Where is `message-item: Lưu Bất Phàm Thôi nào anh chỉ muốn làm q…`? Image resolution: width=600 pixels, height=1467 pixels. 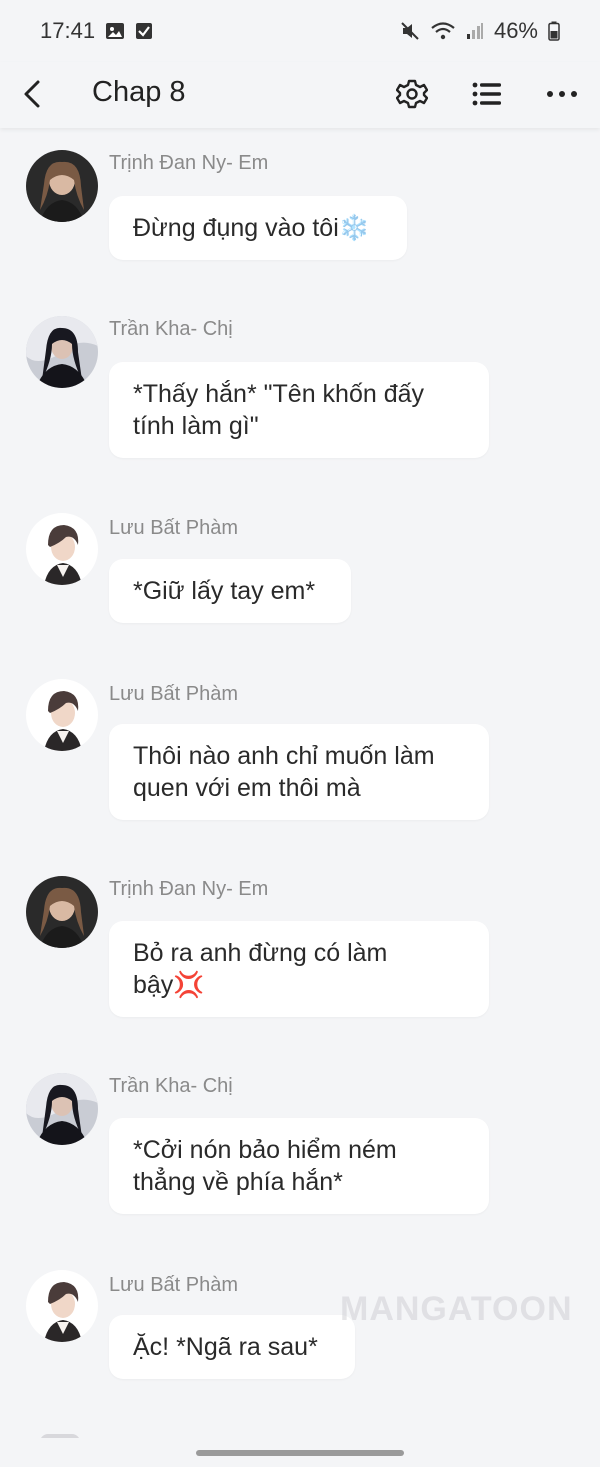
message-item: Lưu Bất Phàm Thôi nào anh chỉ muốn làm q… is located at coordinates (300, 754).